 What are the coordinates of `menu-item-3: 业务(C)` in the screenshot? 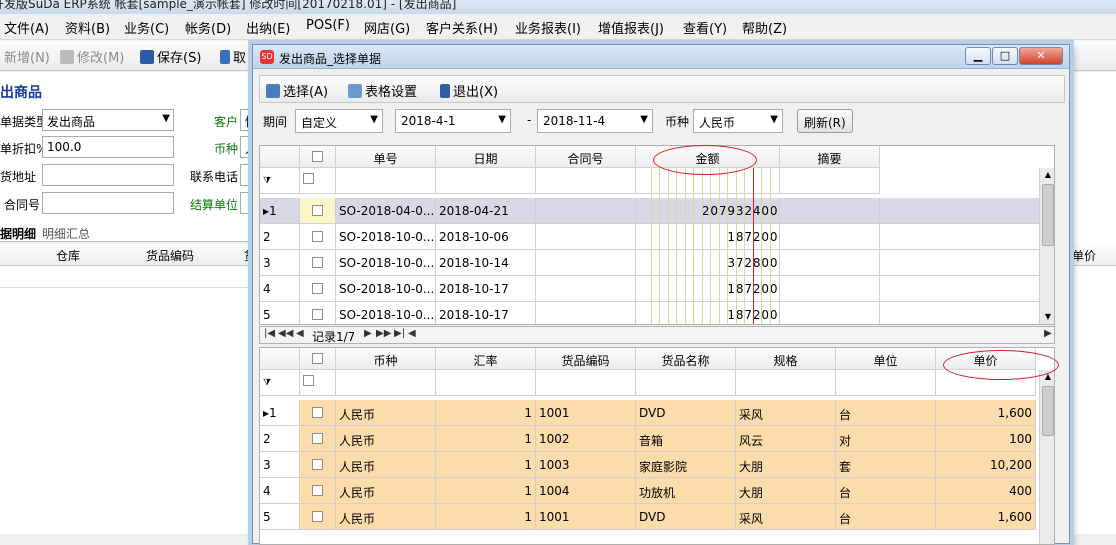 It's located at (146, 27).